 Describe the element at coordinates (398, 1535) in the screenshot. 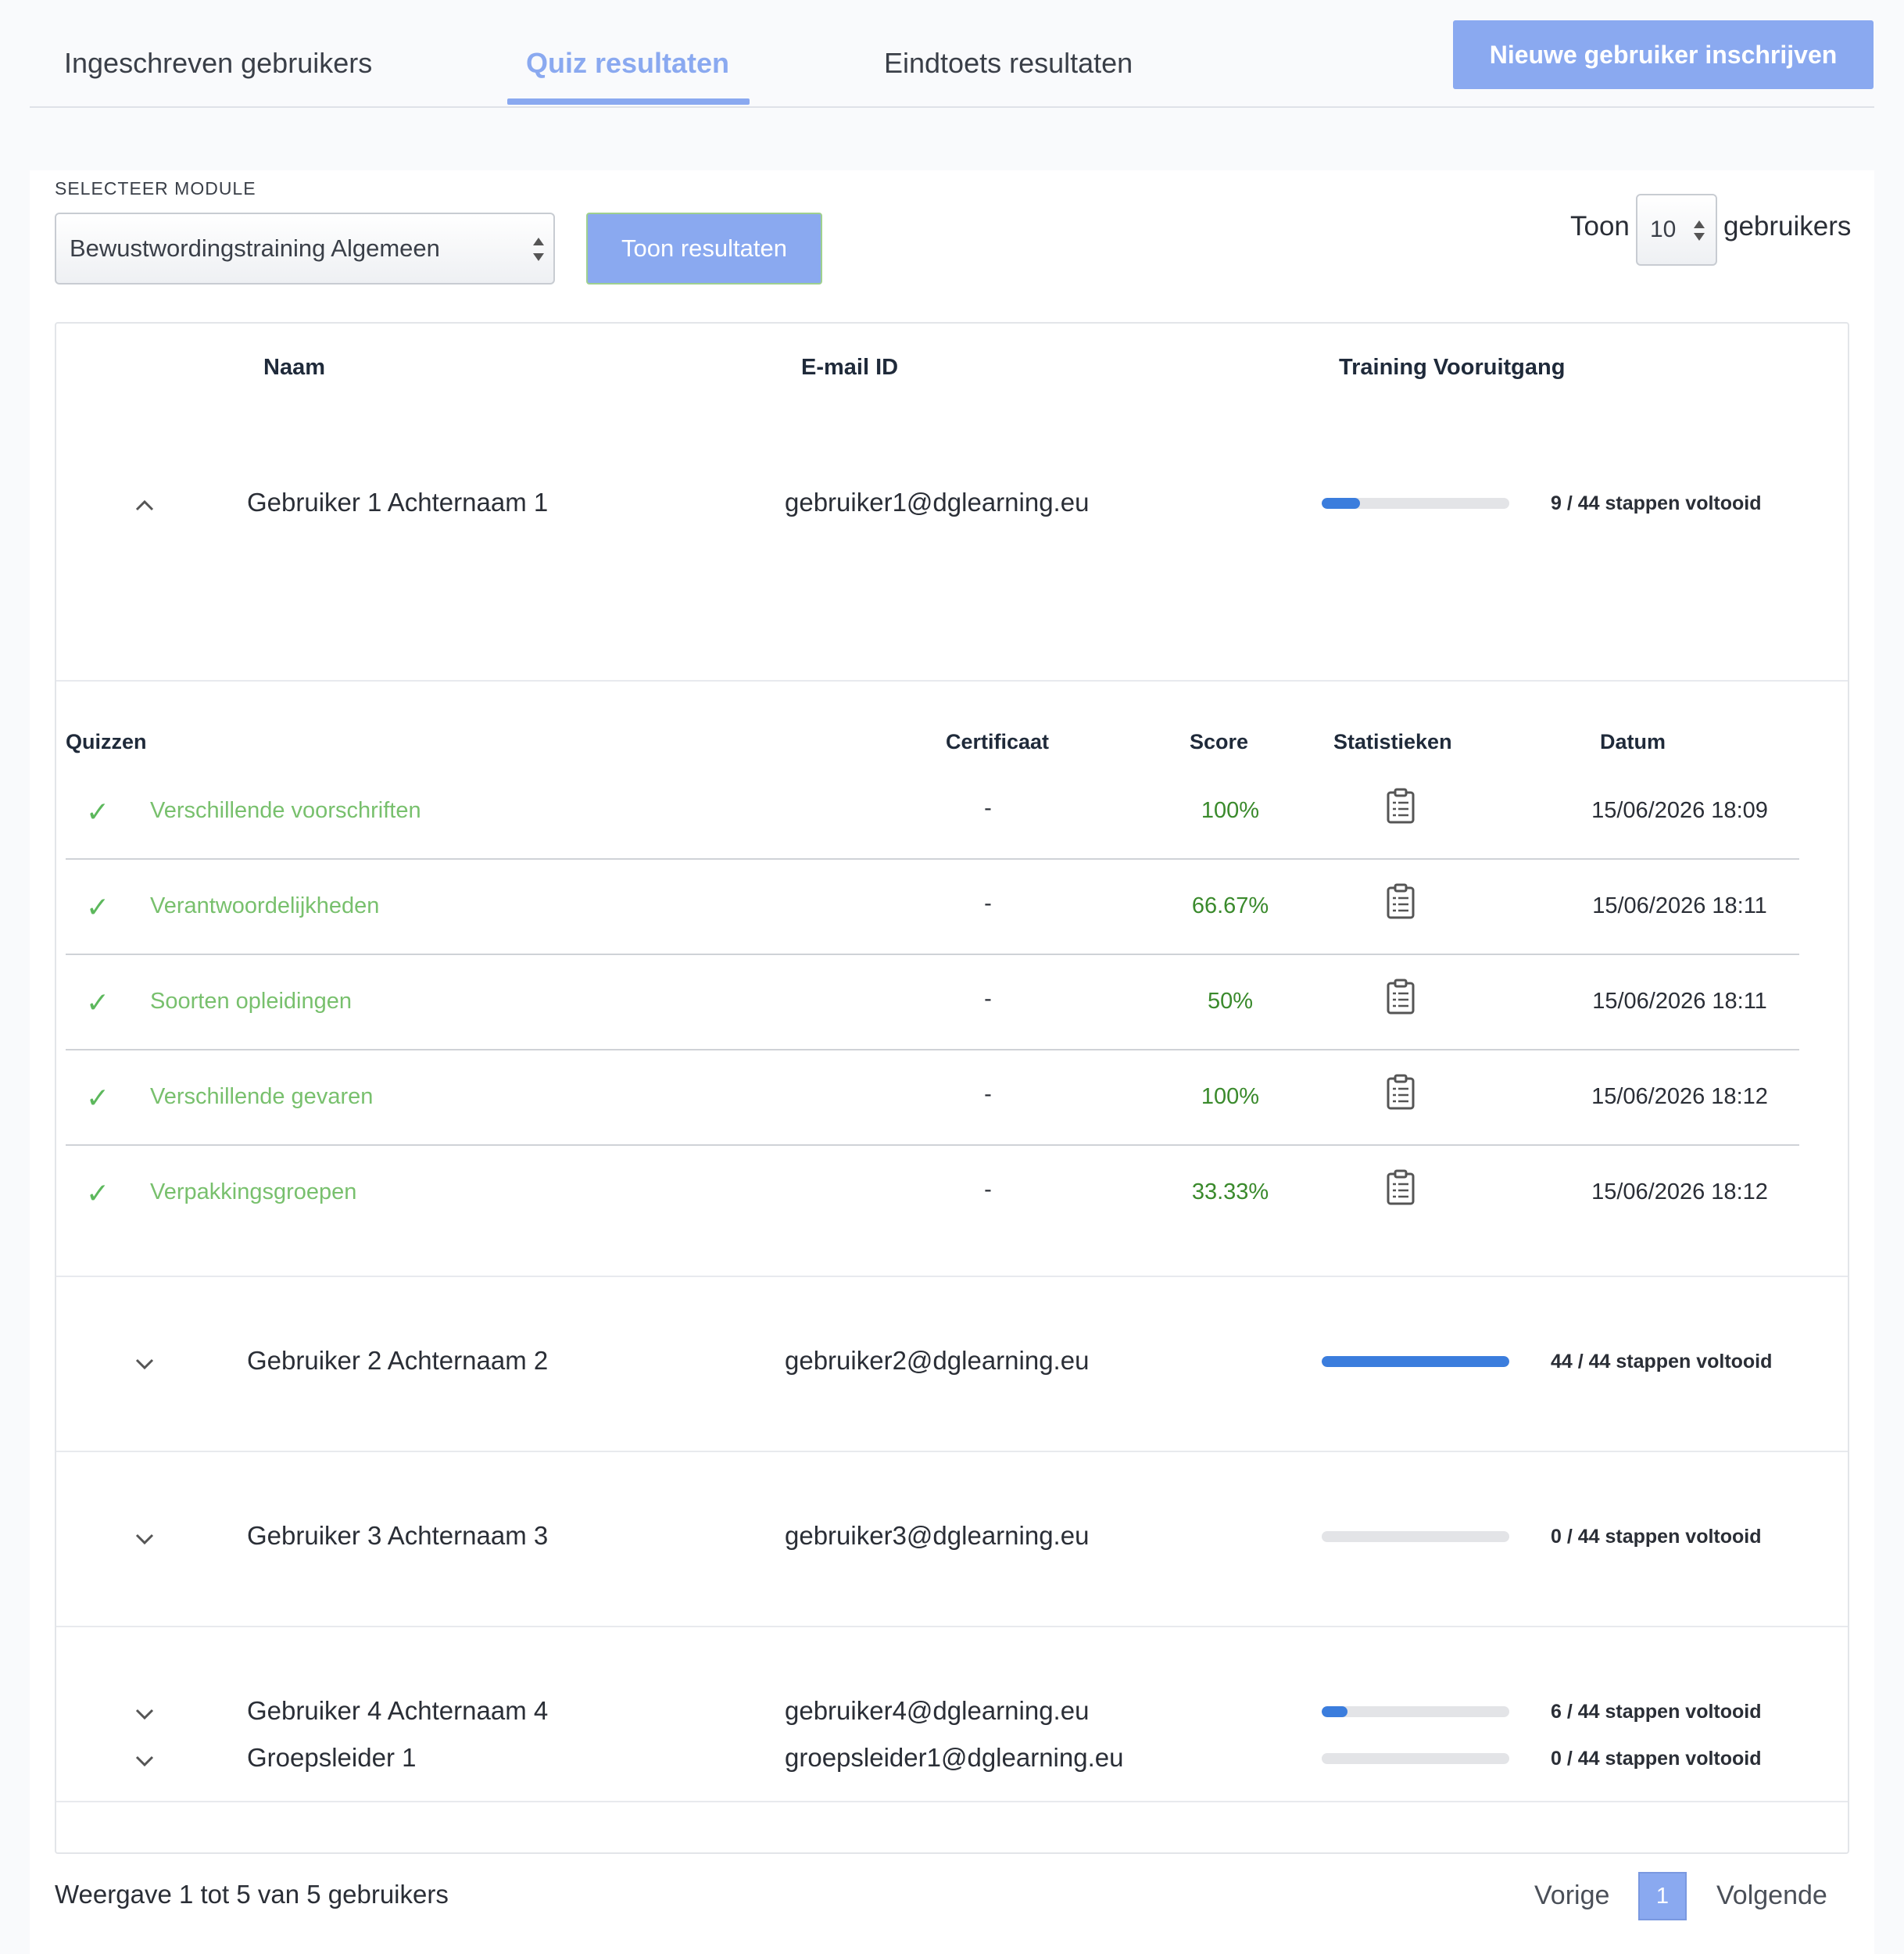

I see `user-name: Gebruiker 3 Achternaam 3` at that location.